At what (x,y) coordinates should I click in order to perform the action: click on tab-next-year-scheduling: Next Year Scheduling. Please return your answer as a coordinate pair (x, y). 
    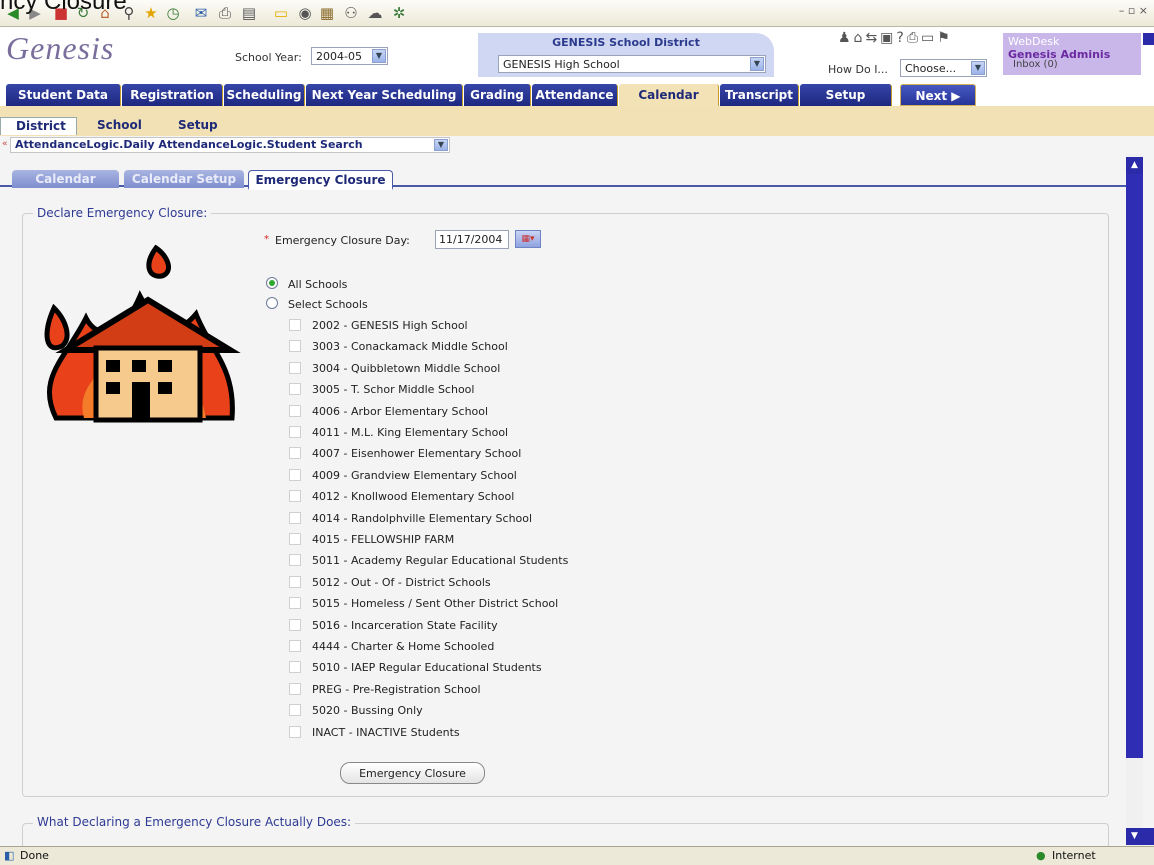
    Looking at the image, I should click on (384, 95).